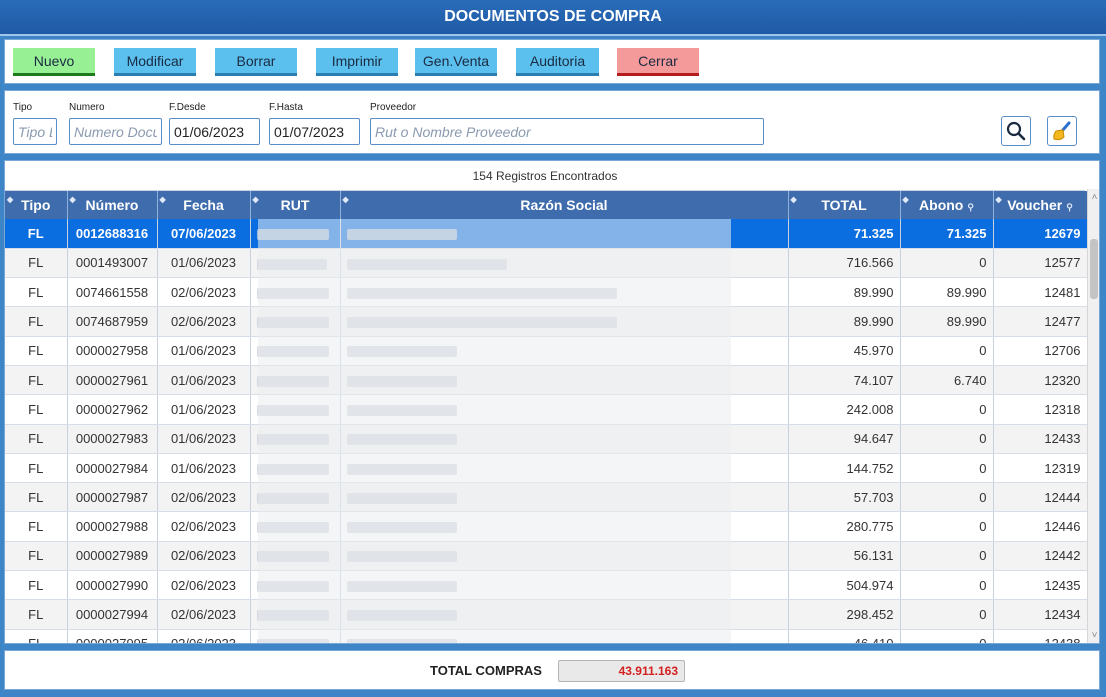 The image size is (1106, 697). Describe the element at coordinates (214, 131) in the screenshot. I see `f-desde-input` at that location.